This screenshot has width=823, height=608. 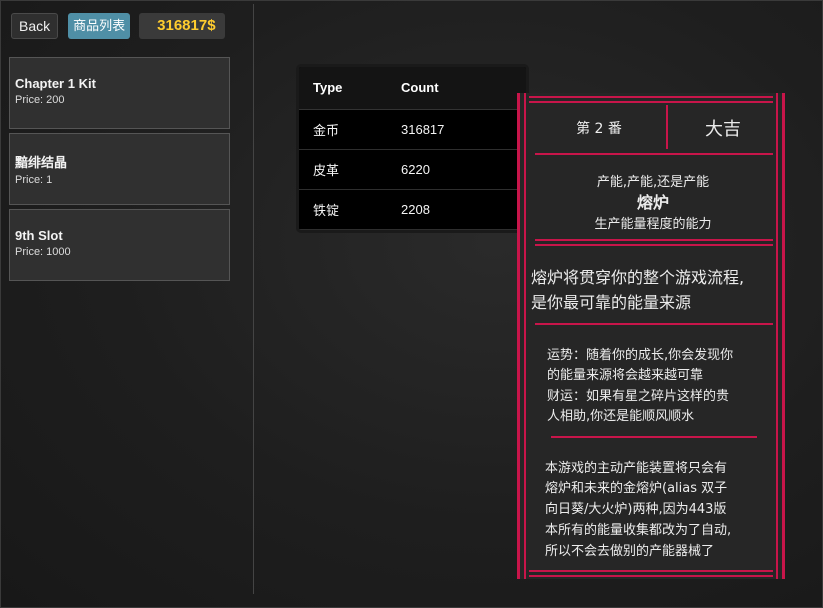 I want to click on inventory-header-row: Type Count, so click(x=412, y=88).